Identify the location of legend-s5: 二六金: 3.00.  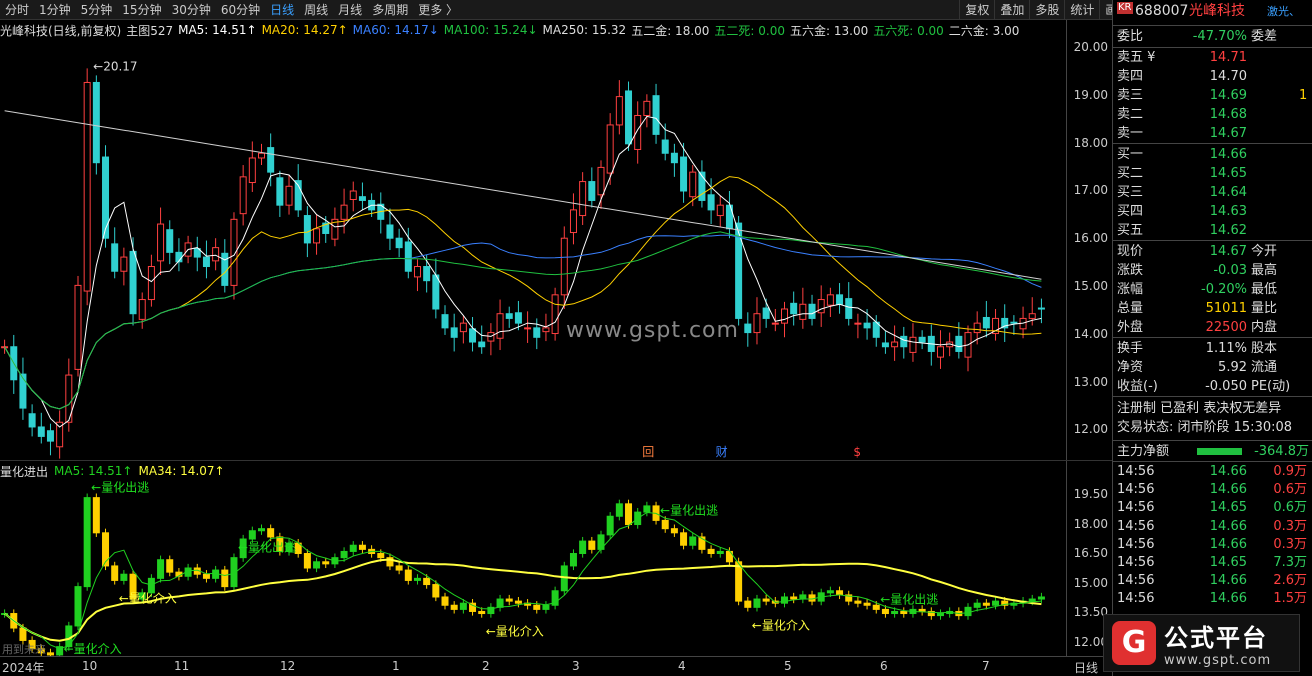
(984, 30).